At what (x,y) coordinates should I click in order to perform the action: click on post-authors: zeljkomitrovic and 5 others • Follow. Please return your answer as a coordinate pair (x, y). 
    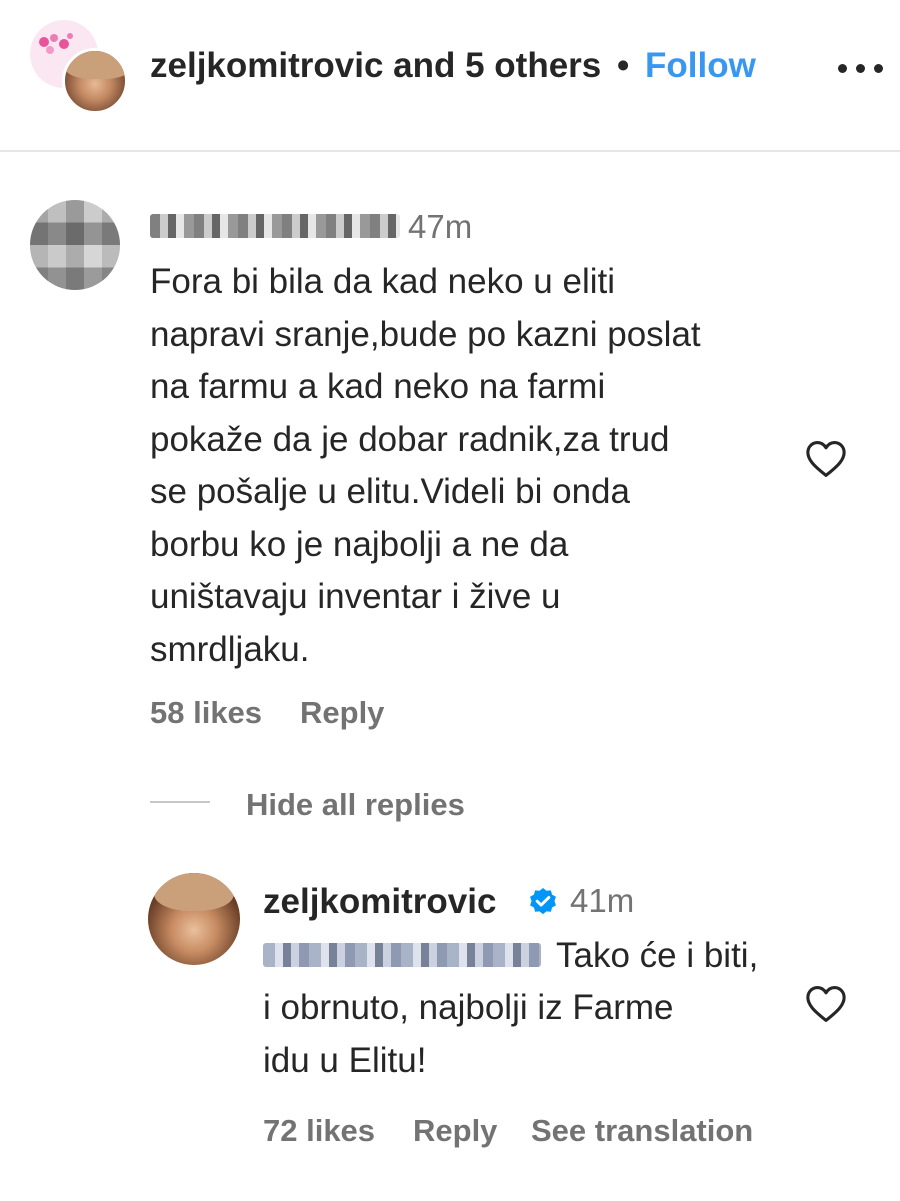
    Looking at the image, I should click on (453, 66).